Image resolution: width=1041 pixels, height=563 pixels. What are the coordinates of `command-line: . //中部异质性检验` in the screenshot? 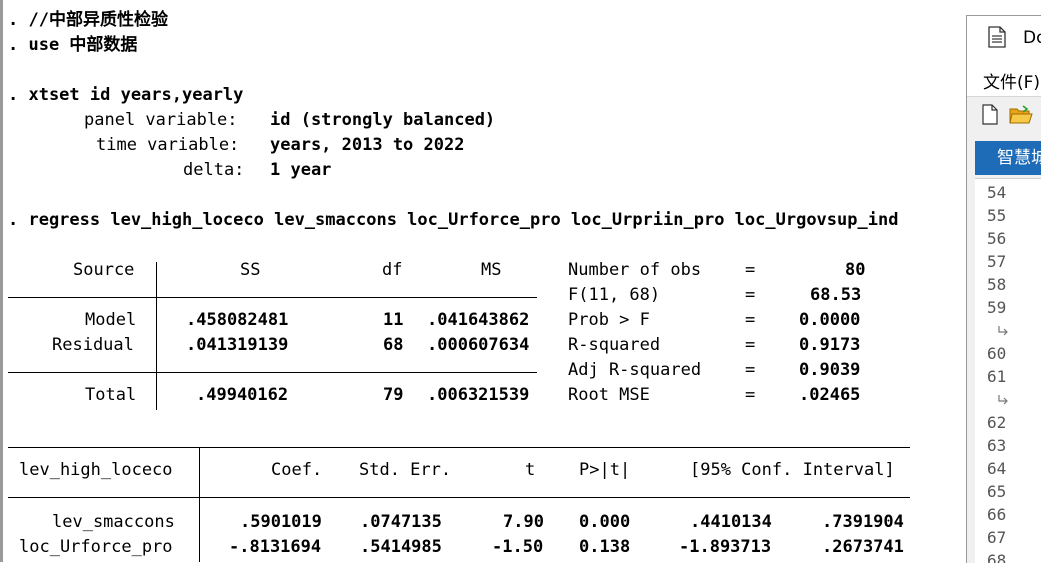 It's located at (88, 20).